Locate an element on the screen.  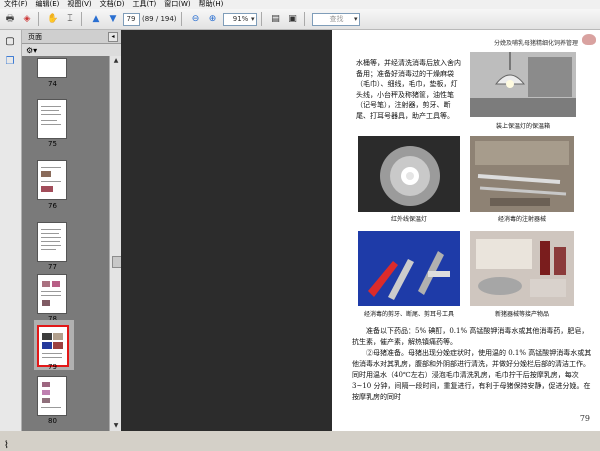
photo-supplies is located at coordinates (522, 268).